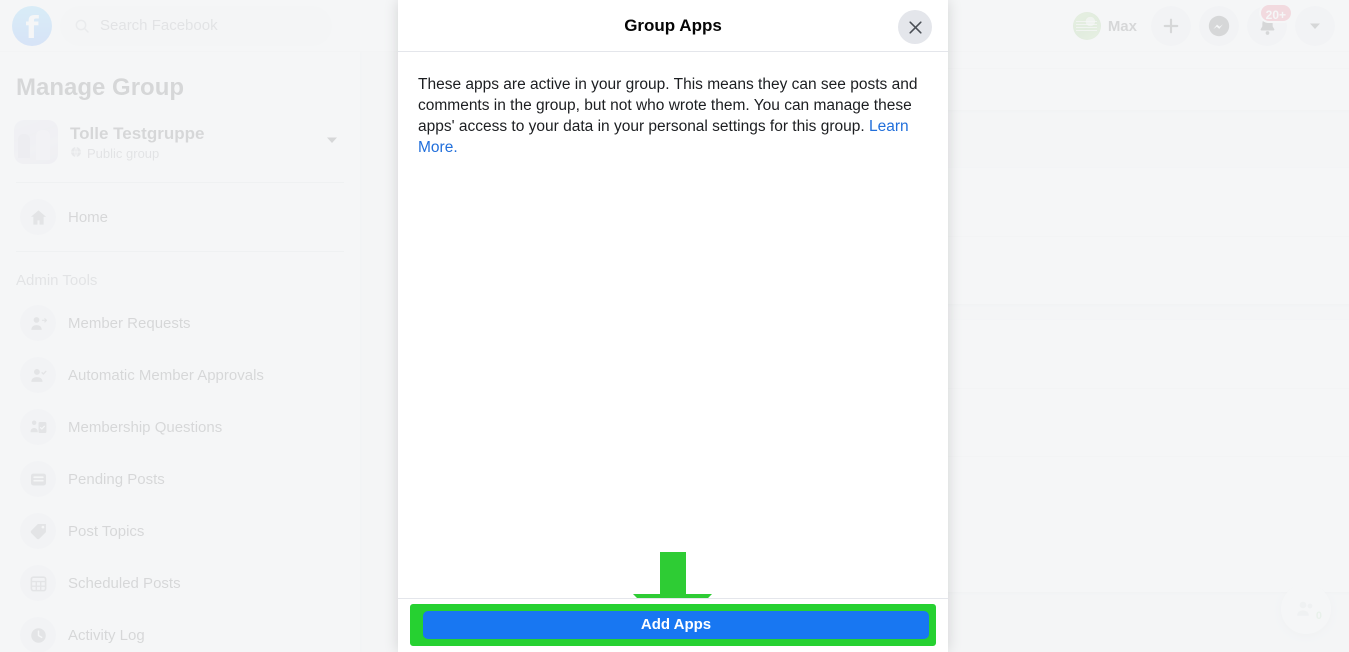 Image resolution: width=1349 pixels, height=652 pixels. I want to click on sidebar-item-label: Automatic Member Approvals, so click(166, 375).